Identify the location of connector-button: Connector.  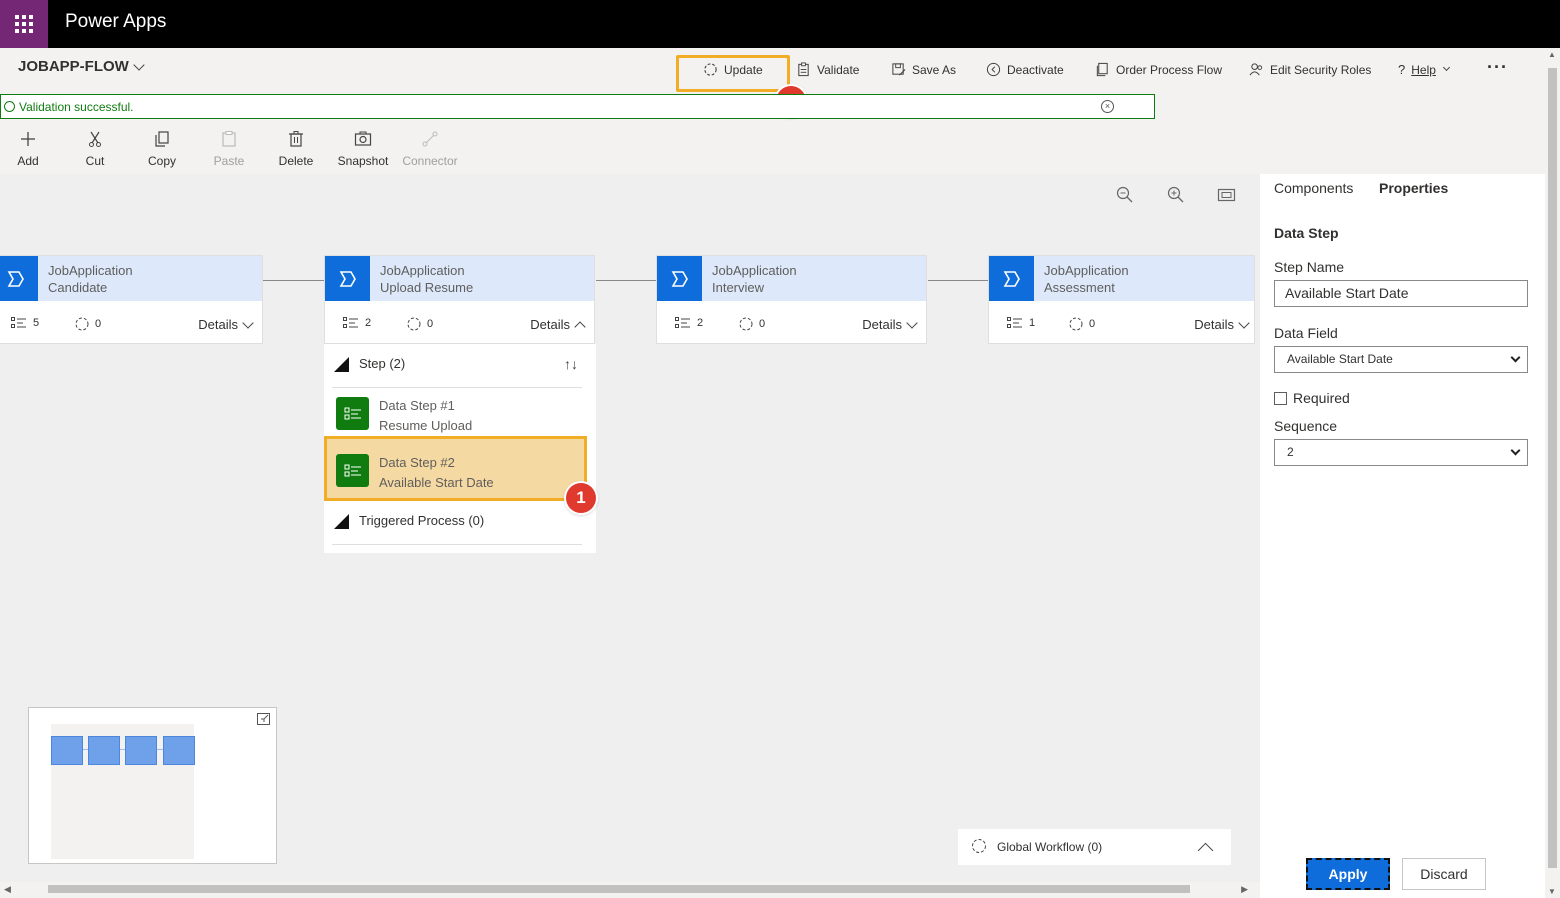
(430, 149).